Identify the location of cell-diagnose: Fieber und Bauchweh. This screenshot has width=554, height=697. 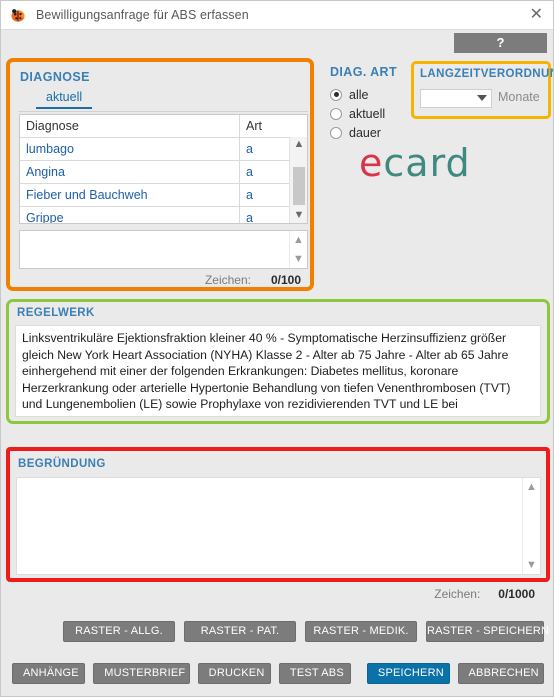
(130, 195).